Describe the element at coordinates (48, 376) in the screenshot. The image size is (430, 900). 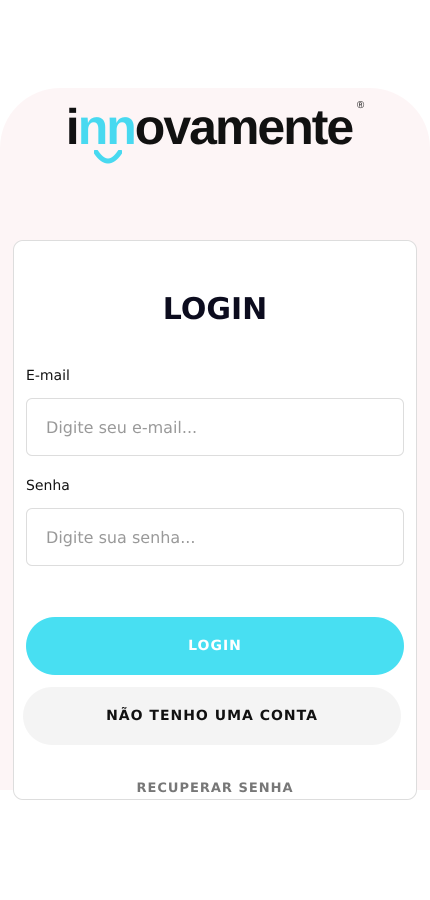
I see `field-label: E-mail` at that location.